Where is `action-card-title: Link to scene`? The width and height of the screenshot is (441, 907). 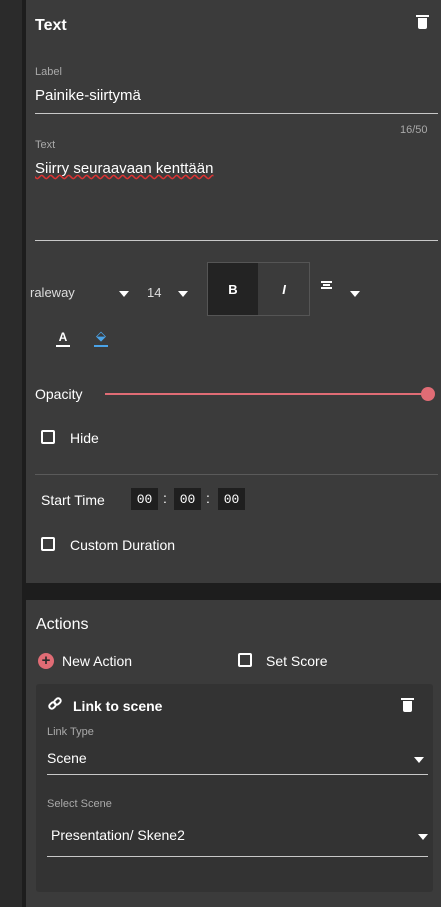 action-card-title: Link to scene is located at coordinates (118, 706).